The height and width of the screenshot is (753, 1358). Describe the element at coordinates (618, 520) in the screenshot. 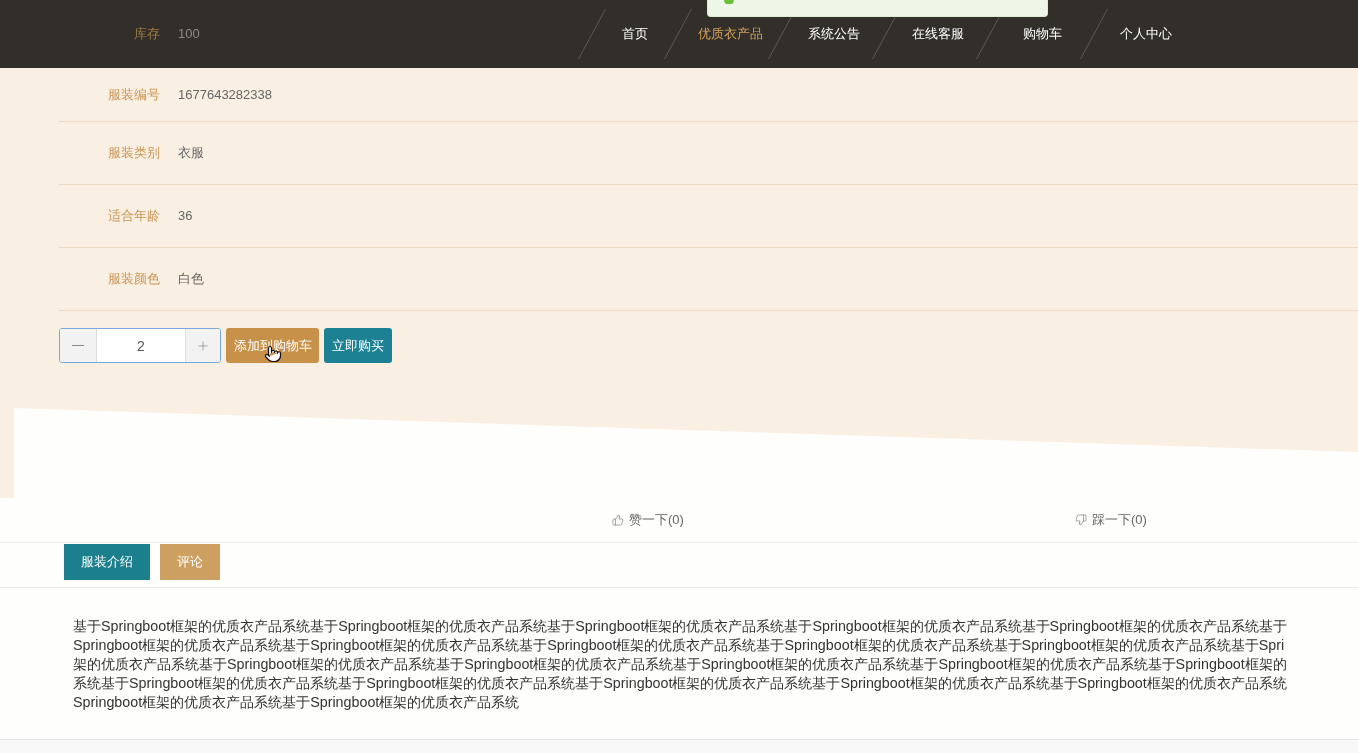

I see `thumbs-up-icon` at that location.